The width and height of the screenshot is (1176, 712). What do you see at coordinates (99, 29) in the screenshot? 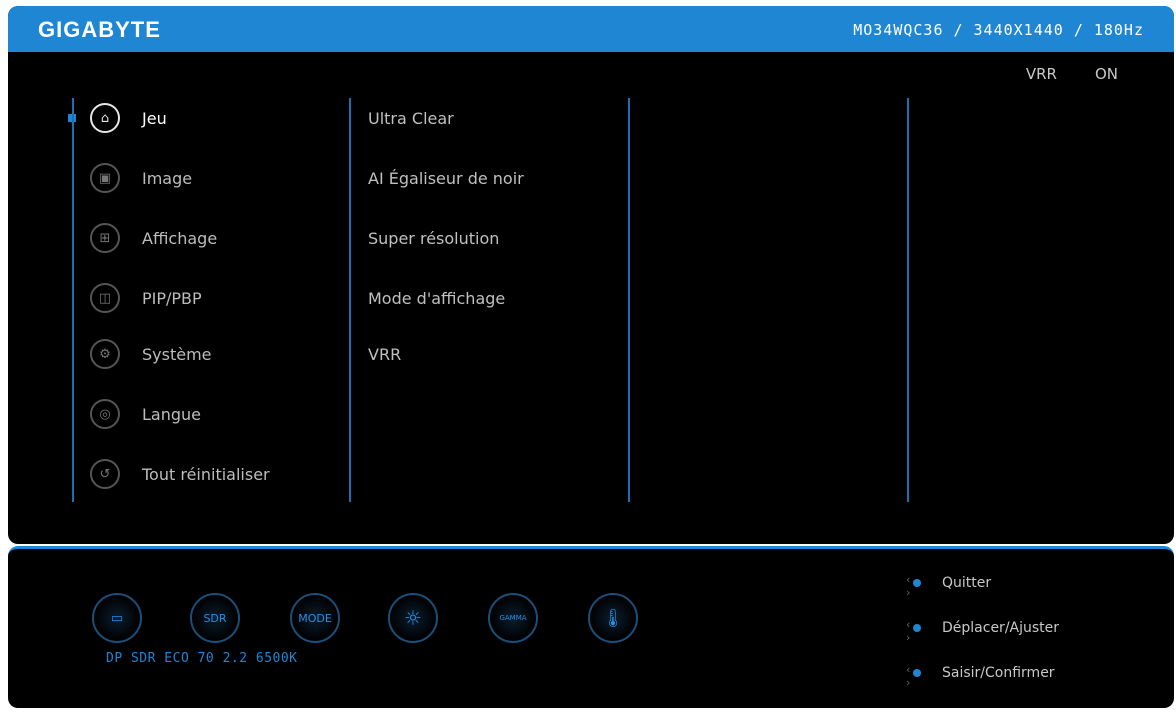
I see `brand-logo: GIGABYTE` at bounding box center [99, 29].